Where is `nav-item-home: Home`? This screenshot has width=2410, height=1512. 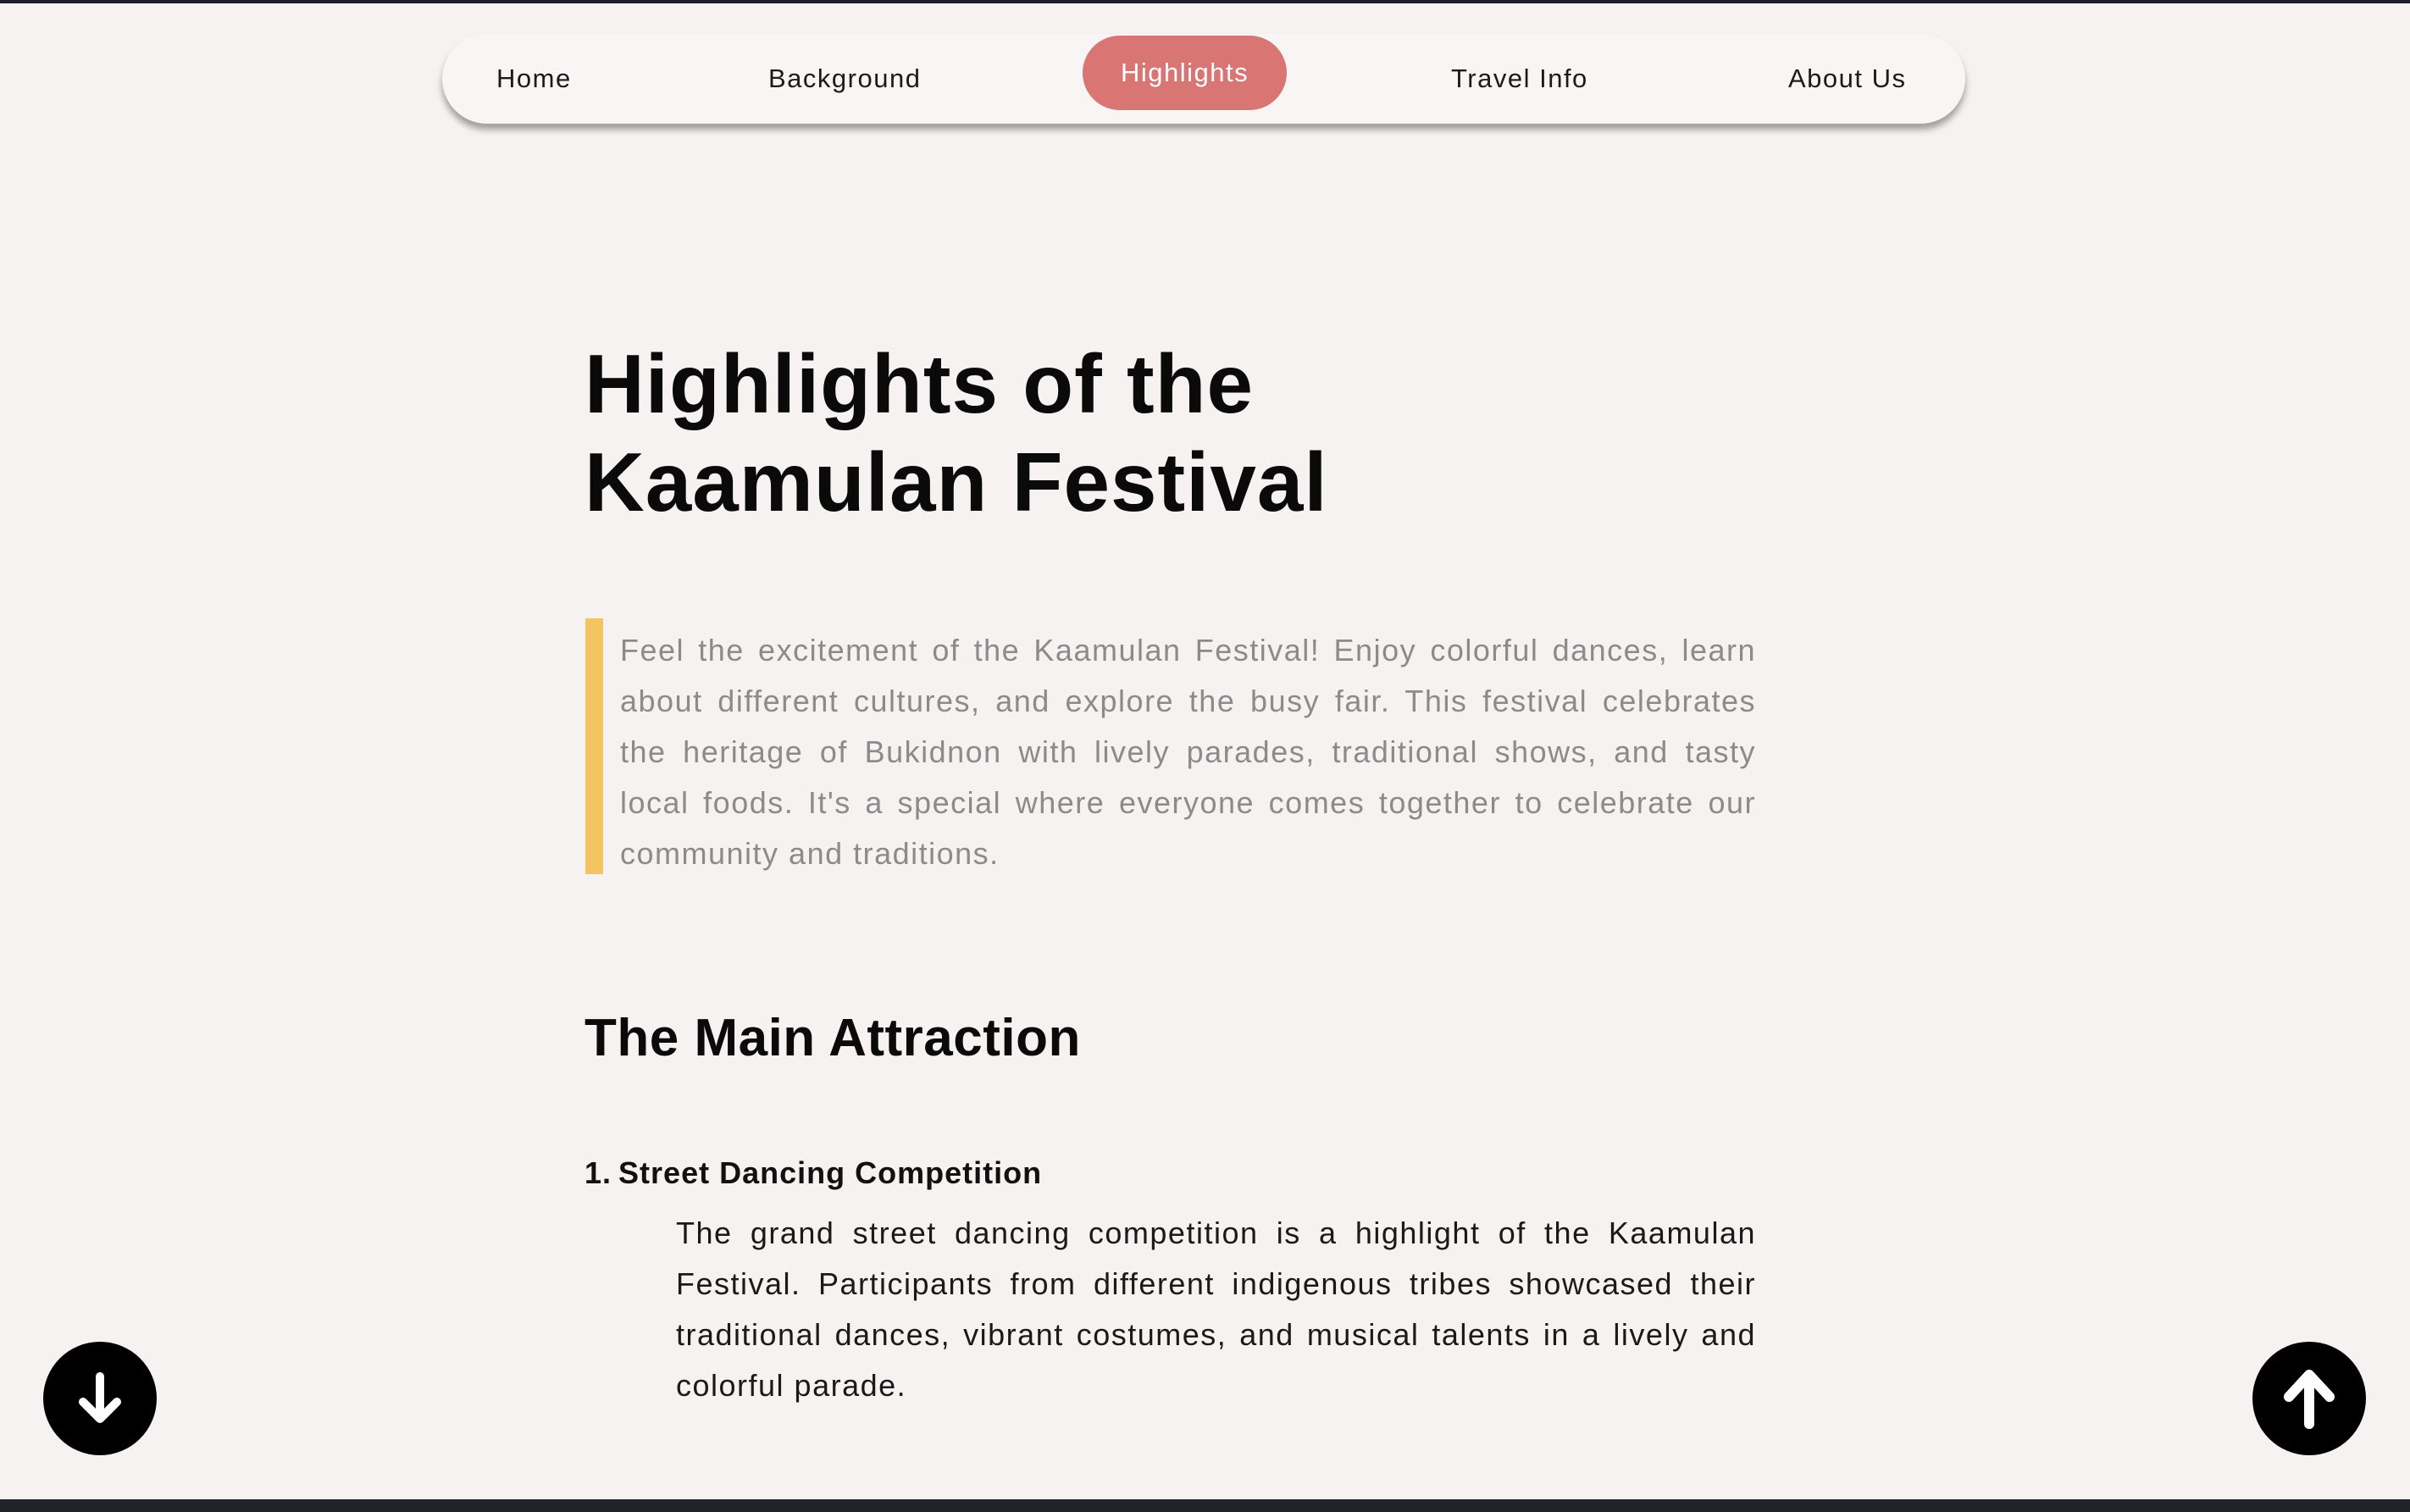 nav-item-home: Home is located at coordinates (534, 79).